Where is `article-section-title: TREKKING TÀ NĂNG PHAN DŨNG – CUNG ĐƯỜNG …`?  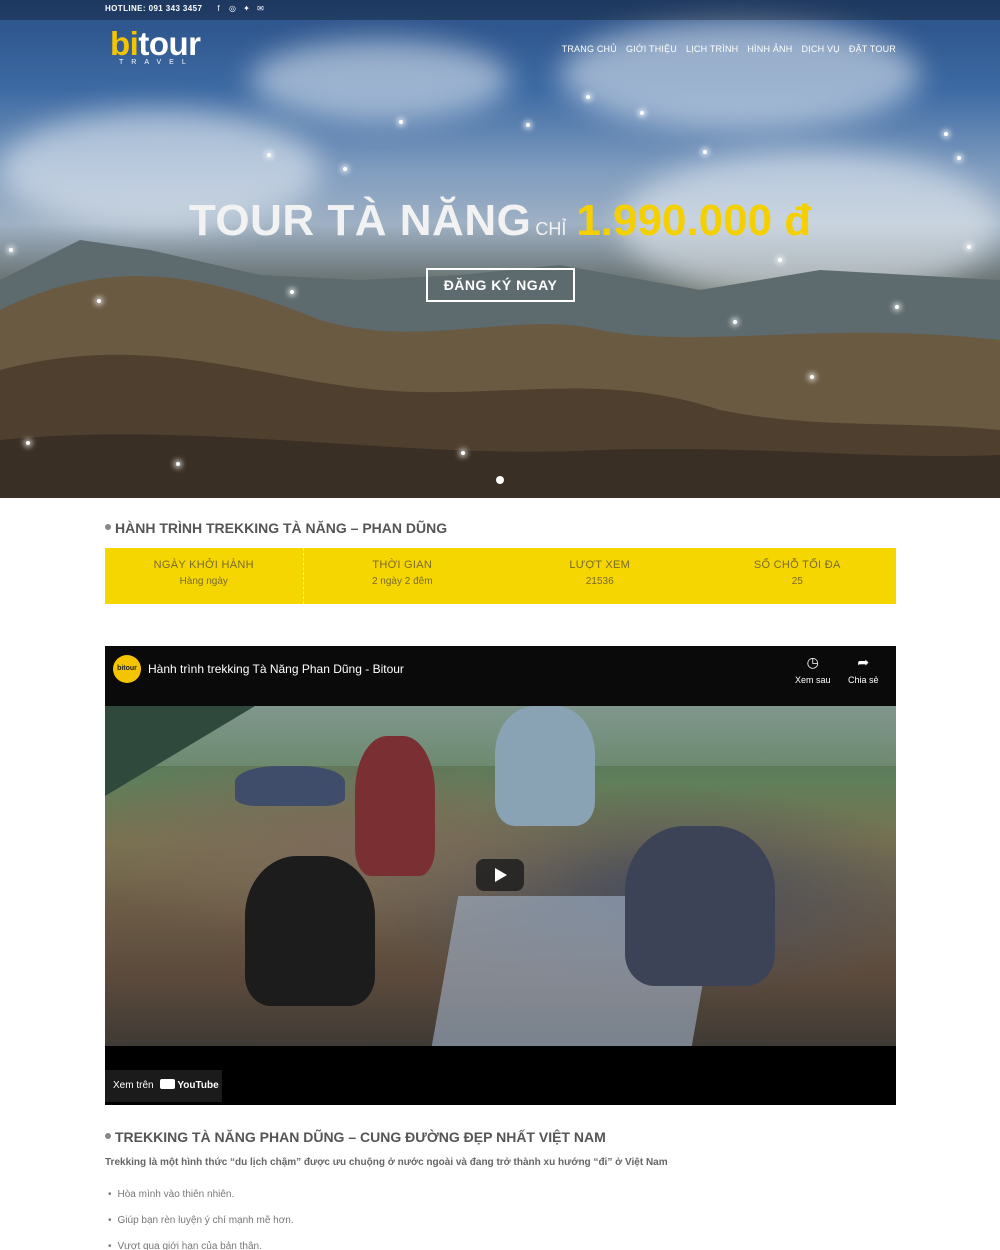
article-section-title: TREKKING TÀ NĂNG PHAN DŨNG – CUNG ĐƯỜNG … is located at coordinates (355, 1137).